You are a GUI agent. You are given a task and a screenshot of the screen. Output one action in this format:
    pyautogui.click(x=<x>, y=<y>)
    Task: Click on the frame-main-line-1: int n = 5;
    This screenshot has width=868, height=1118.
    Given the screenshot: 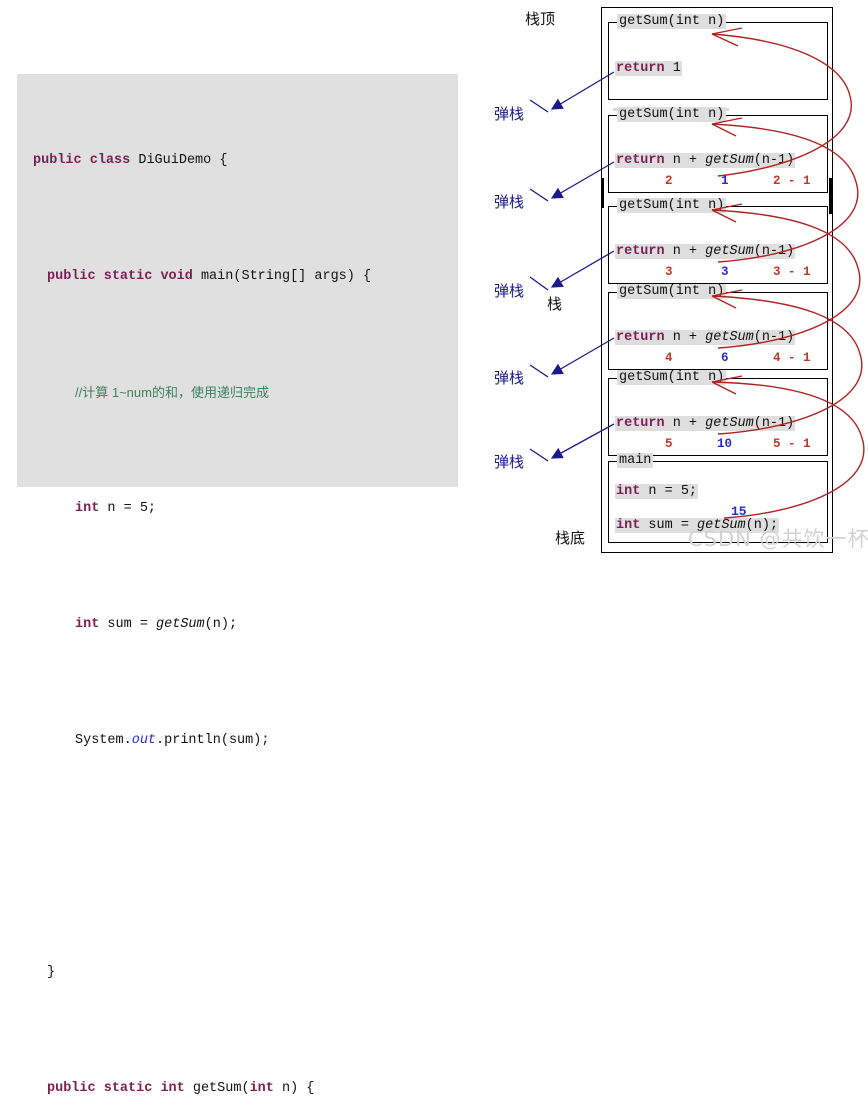 What is the action you would take?
    pyautogui.click(x=657, y=491)
    